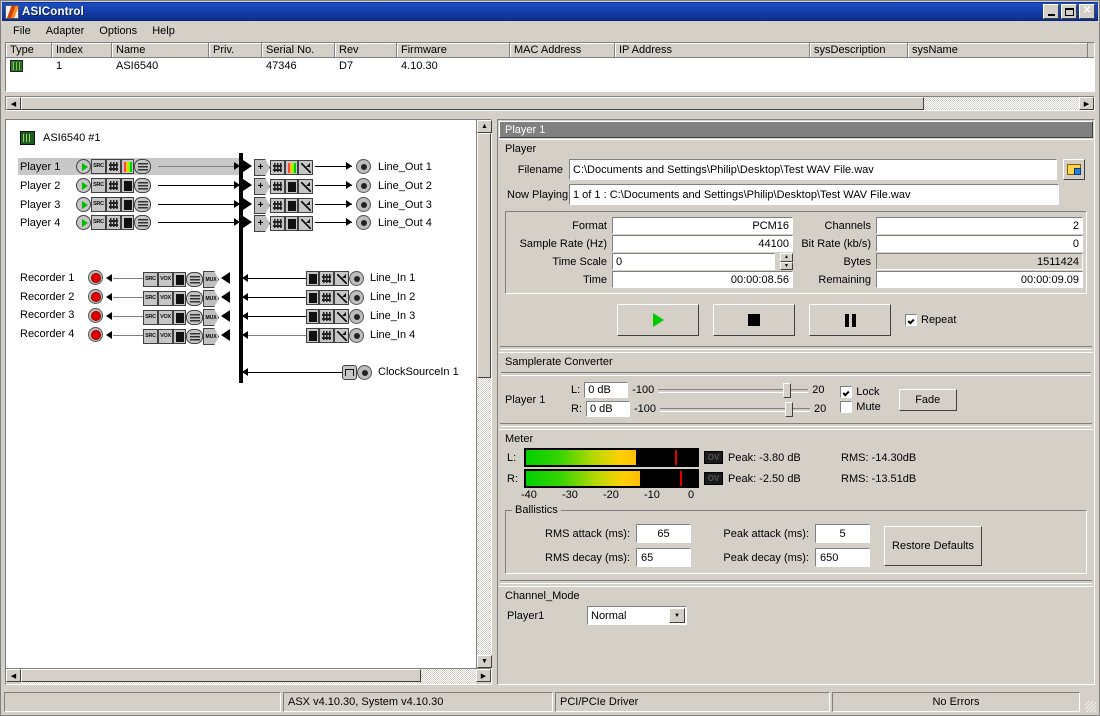  I want to click on meter-left-ov-indicator: OV, so click(713, 457).